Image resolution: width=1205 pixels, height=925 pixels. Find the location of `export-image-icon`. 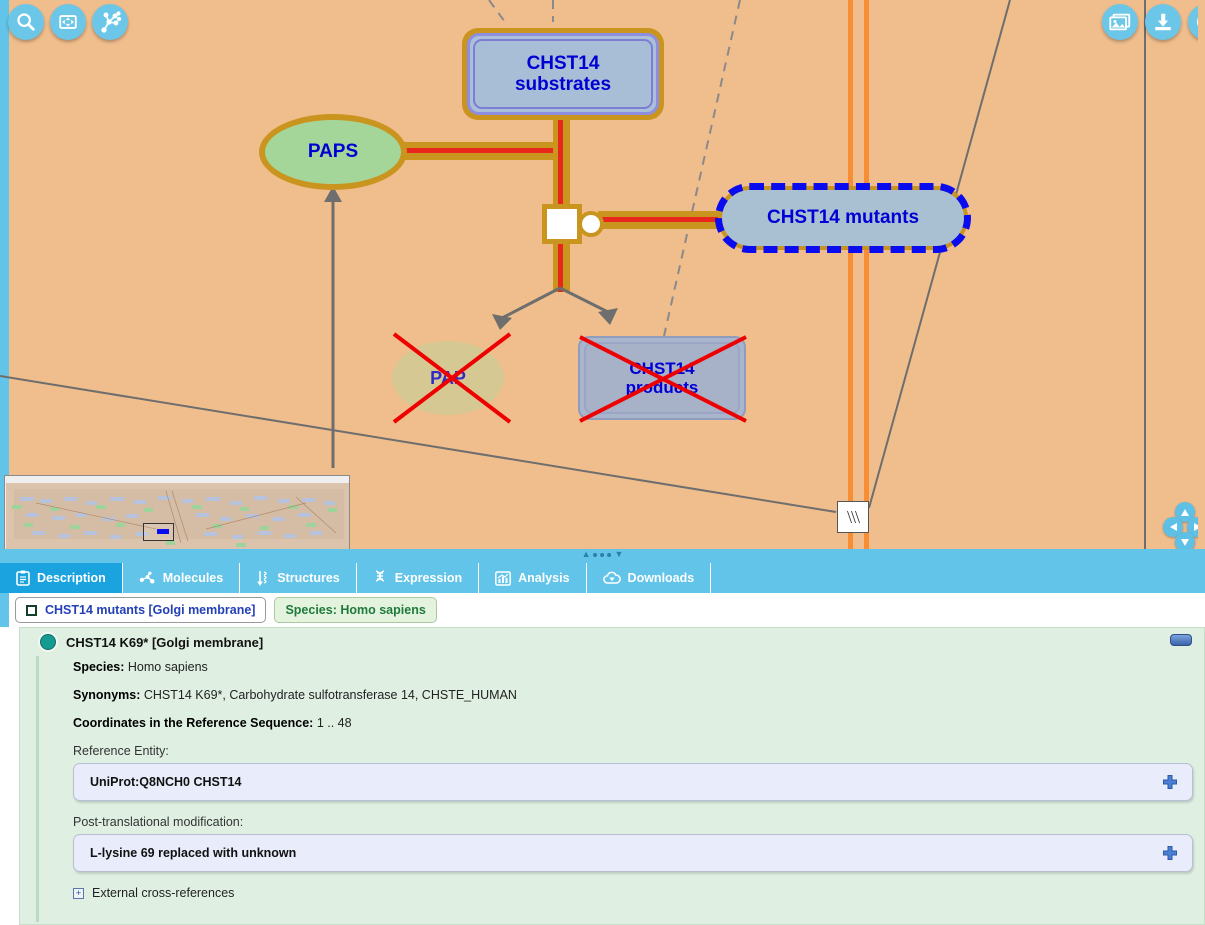

export-image-icon is located at coordinates (1120, 22).